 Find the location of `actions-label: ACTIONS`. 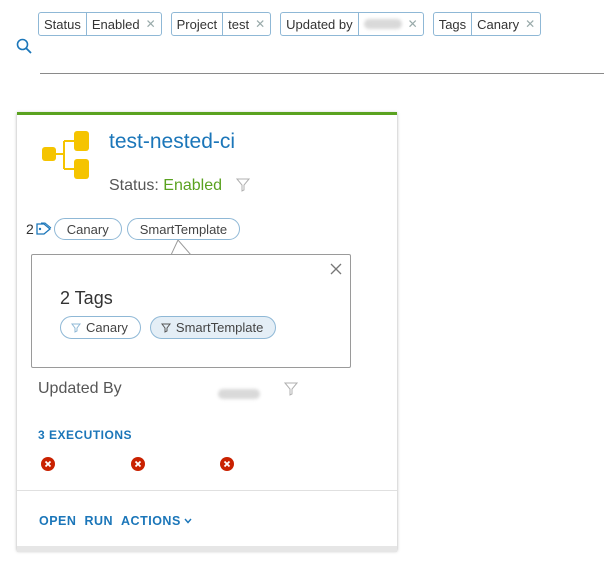

actions-label: ACTIONS is located at coordinates (151, 521).